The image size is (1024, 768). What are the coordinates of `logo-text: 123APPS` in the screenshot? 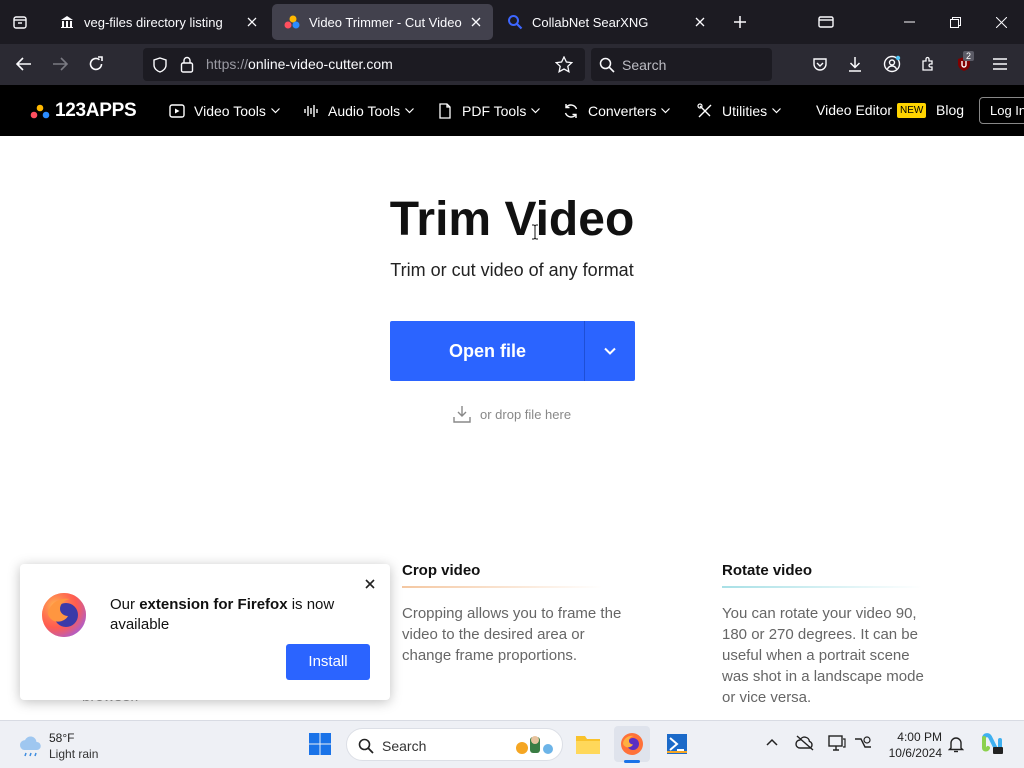 It's located at (96, 110).